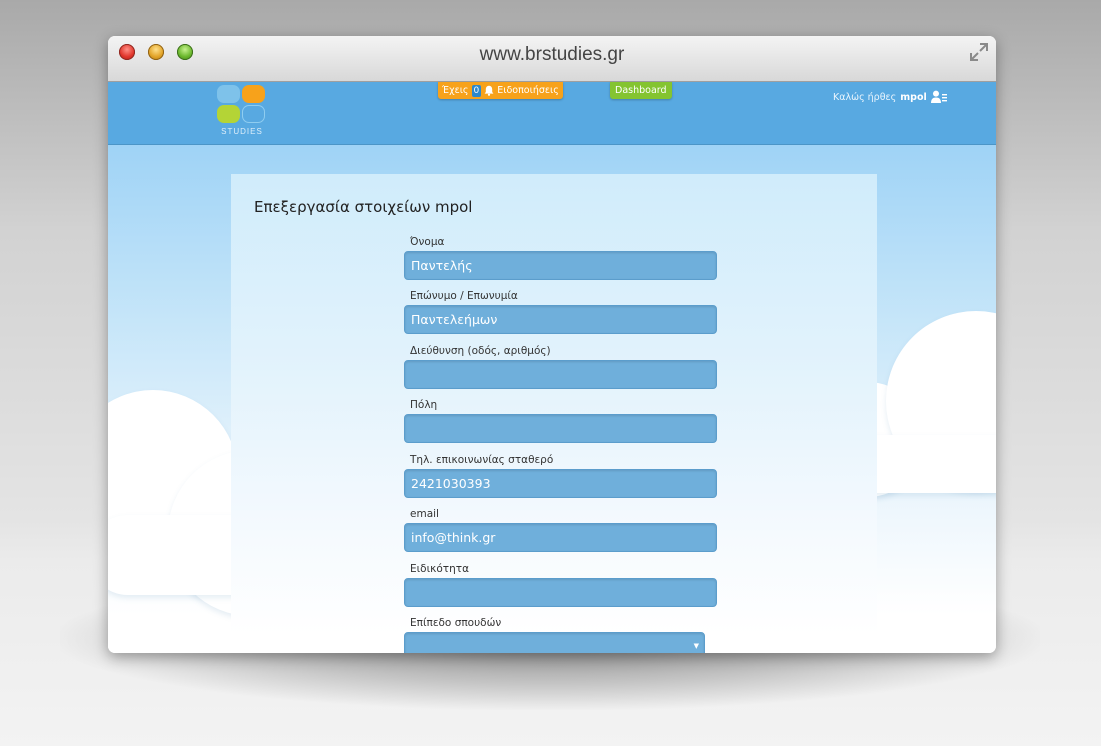  Describe the element at coordinates (865, 97) in the screenshot. I see `welcome-text: Καλώς ήρθες` at that location.